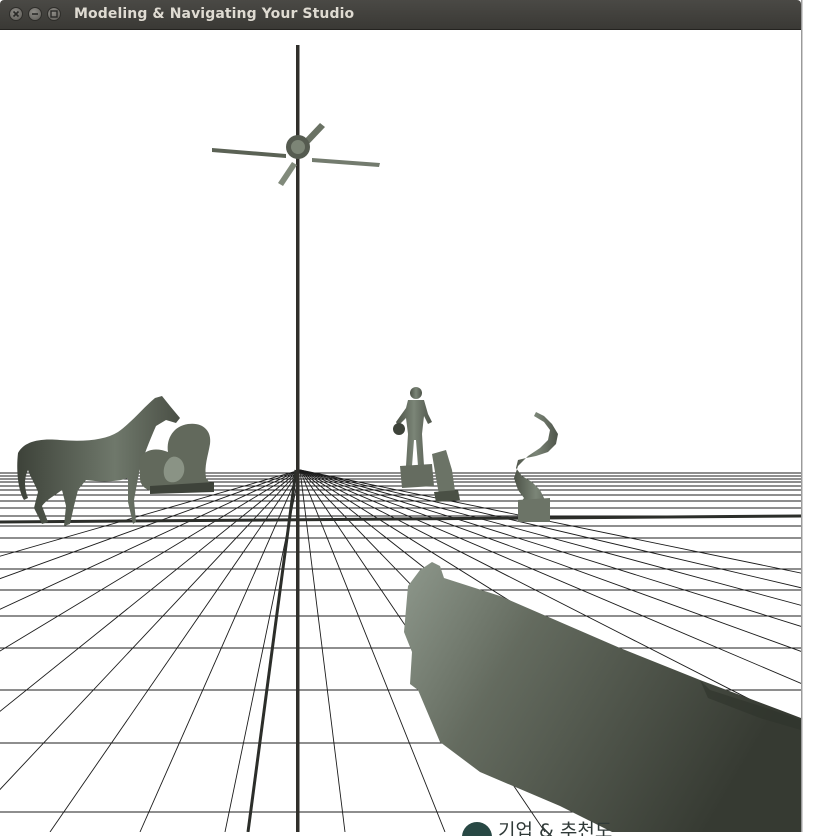 The image size is (813, 836). What do you see at coordinates (35, 14) in the screenshot?
I see `minimize-icon` at bounding box center [35, 14].